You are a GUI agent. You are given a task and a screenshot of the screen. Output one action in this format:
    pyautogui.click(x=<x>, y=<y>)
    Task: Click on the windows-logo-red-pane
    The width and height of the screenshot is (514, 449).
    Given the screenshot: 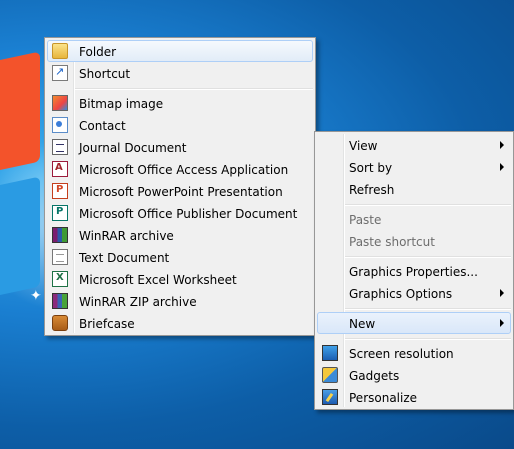 What is the action you would take?
    pyautogui.click(x=20, y=115)
    